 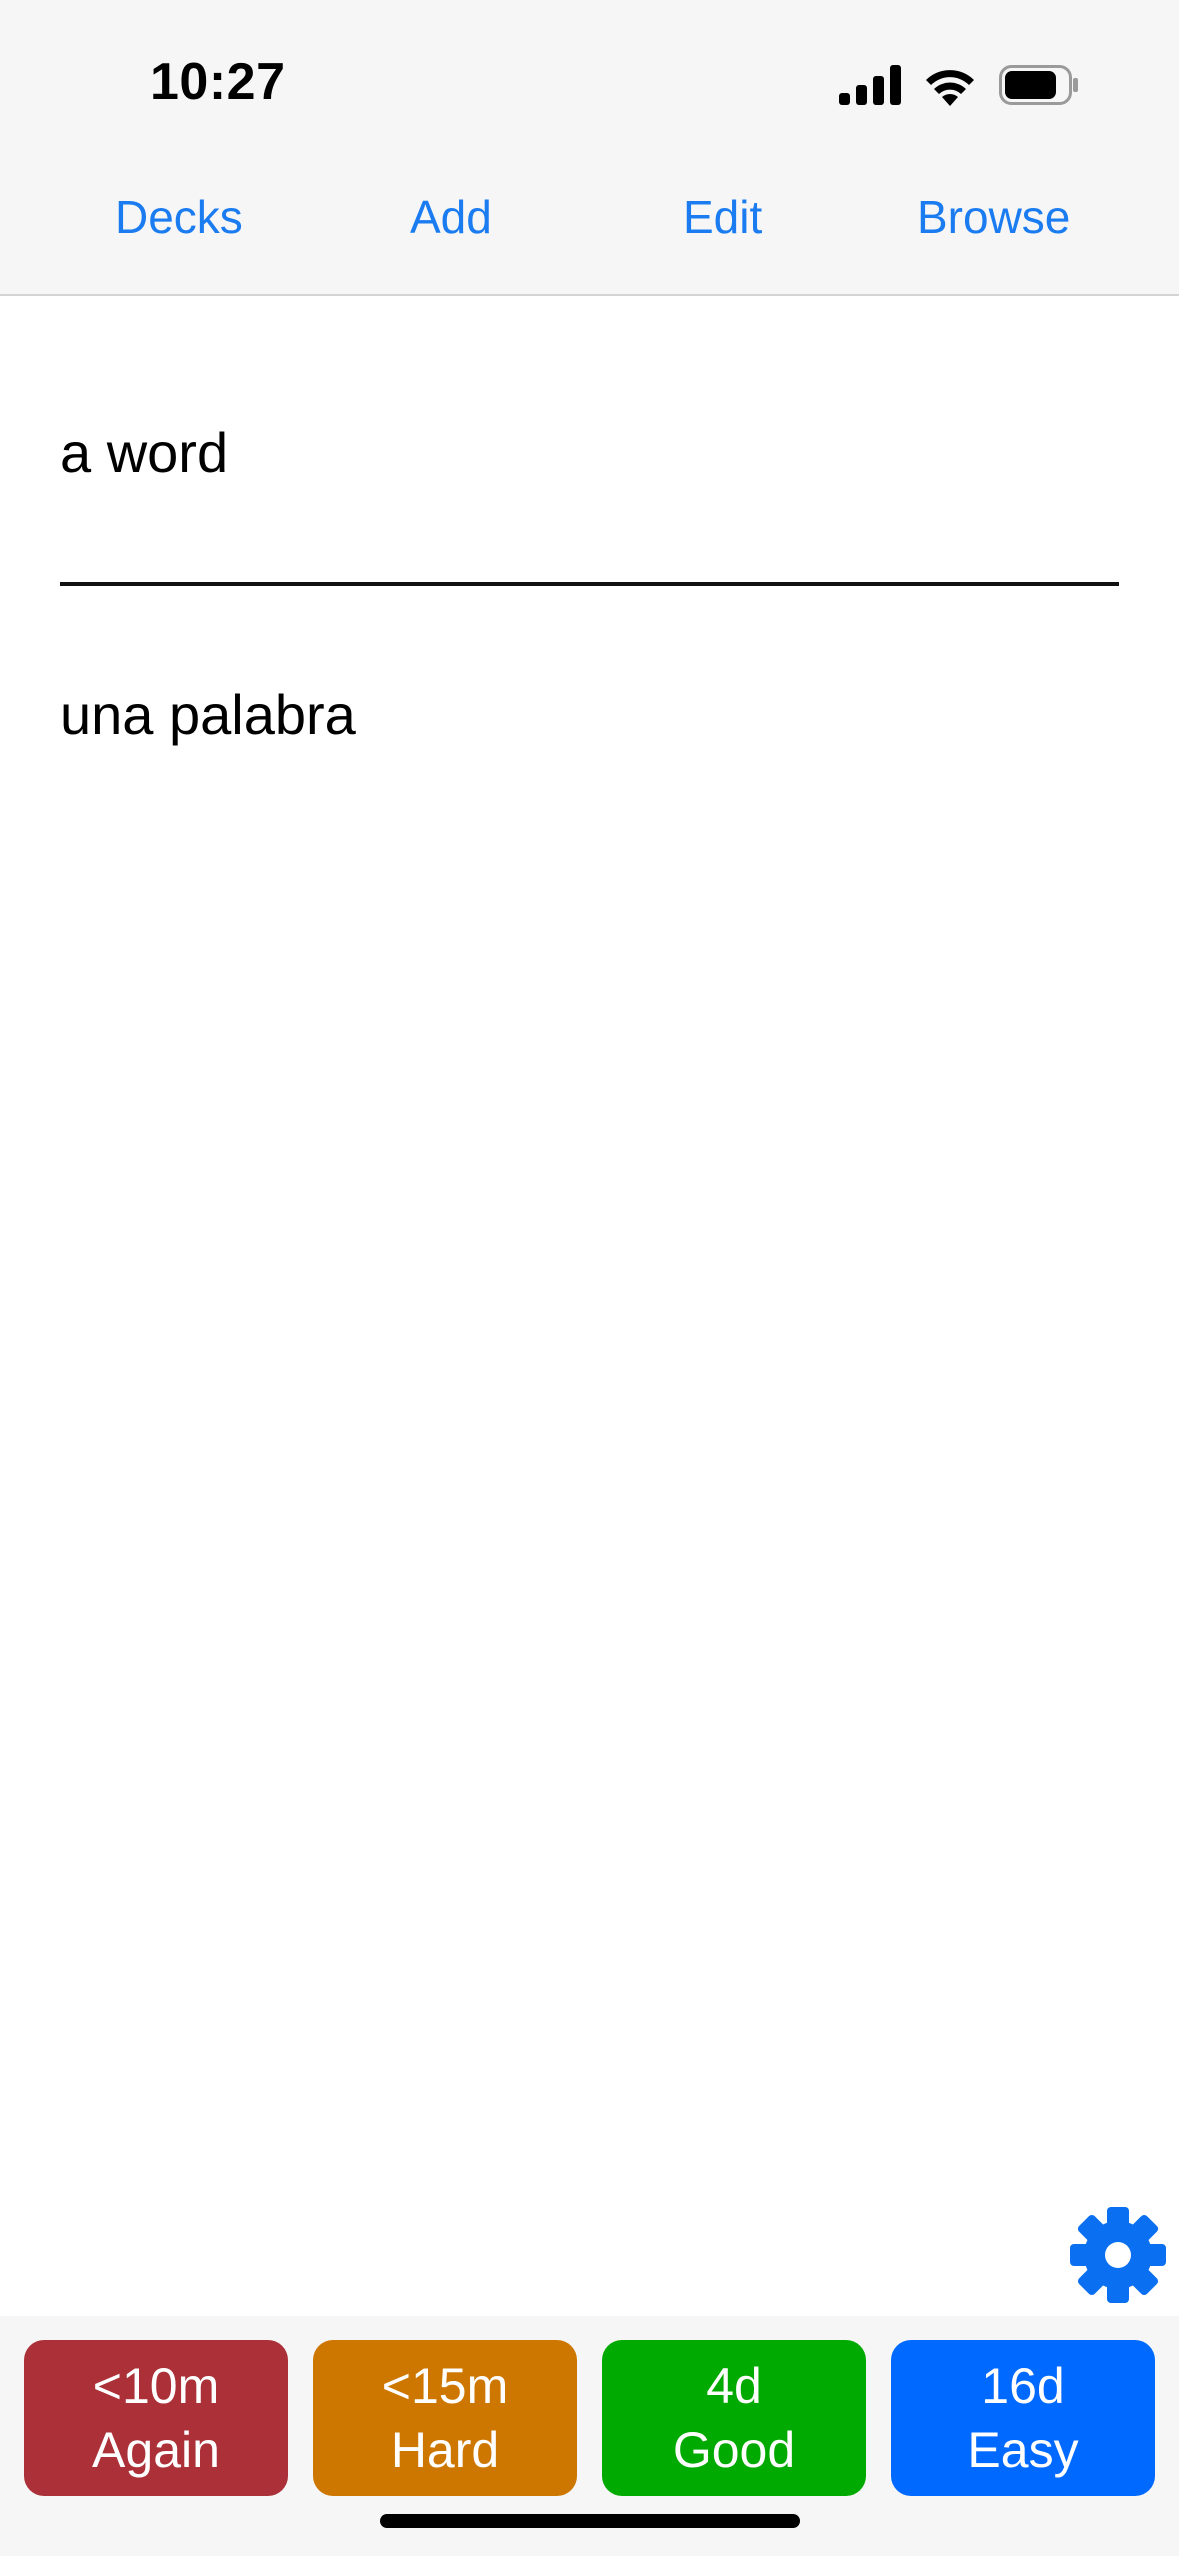 I want to click on good-interval: 4d, so click(x=734, y=2386).